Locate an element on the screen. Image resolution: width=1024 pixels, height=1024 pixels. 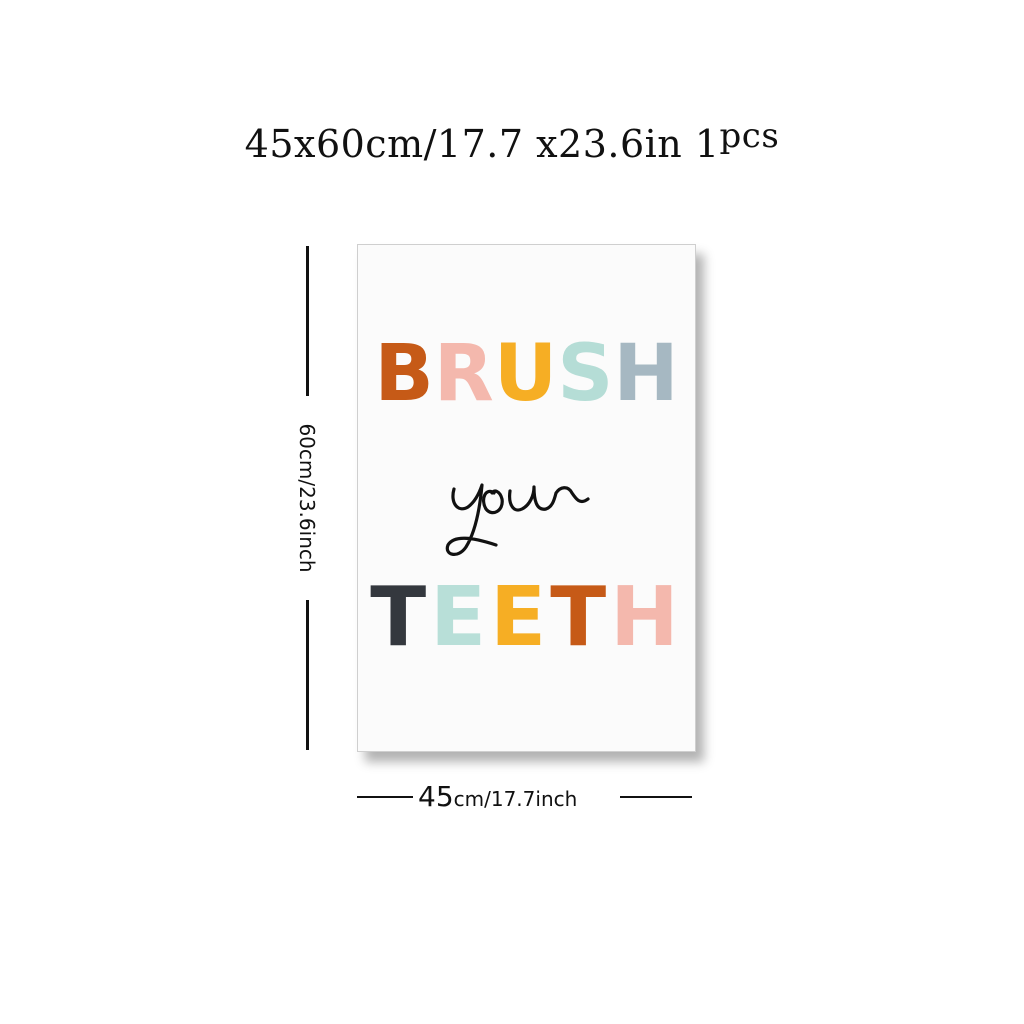
height-dimension-line-top is located at coordinates (307, 321).